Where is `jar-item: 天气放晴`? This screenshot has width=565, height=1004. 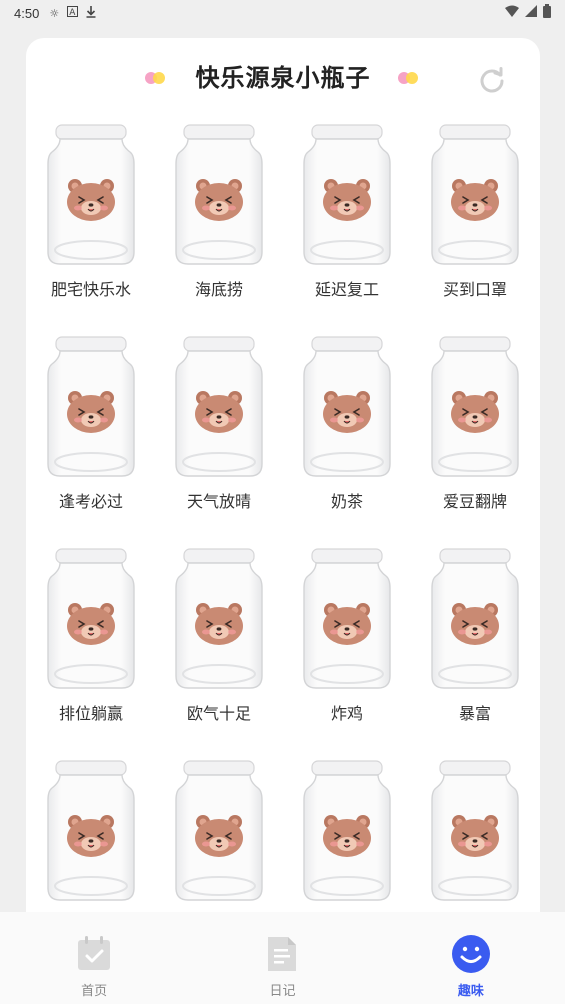
jar-item: 天气放晴 is located at coordinates (219, 442).